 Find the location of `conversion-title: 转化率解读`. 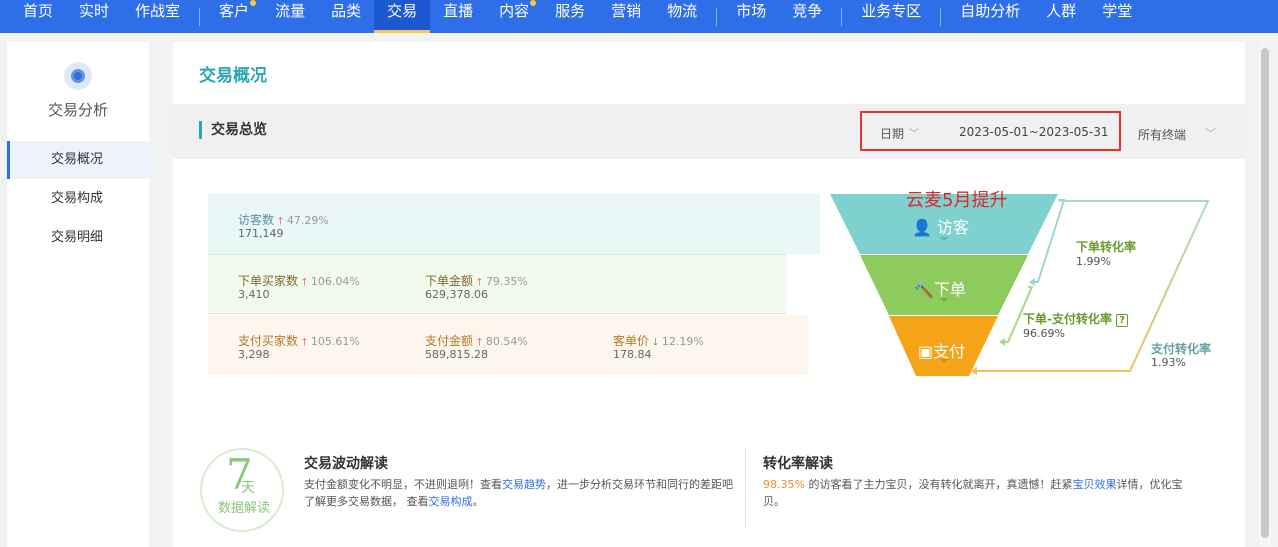

conversion-title: 转化率解读 is located at coordinates (798, 464).